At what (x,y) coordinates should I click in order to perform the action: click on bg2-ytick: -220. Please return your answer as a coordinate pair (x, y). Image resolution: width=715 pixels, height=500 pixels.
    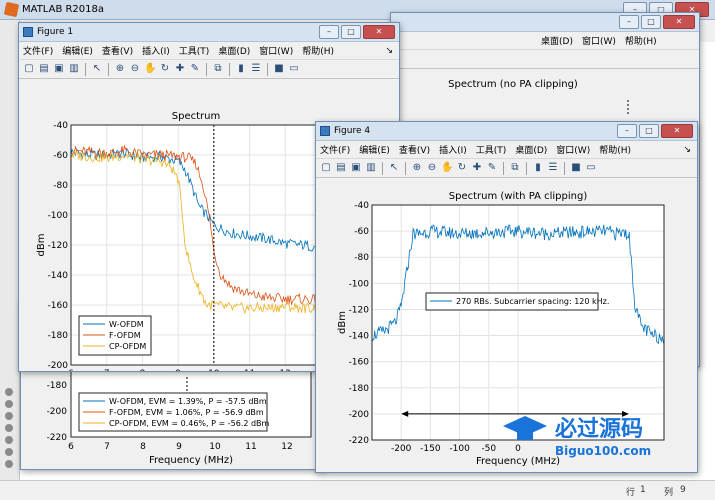
    Looking at the image, I should click on (57, 438).